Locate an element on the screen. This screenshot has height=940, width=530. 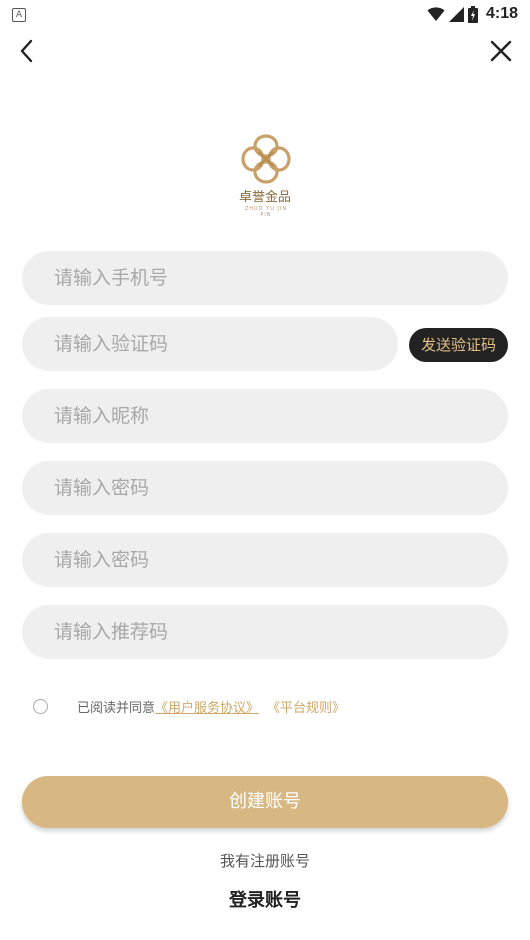
verification-code-field is located at coordinates (210, 344).